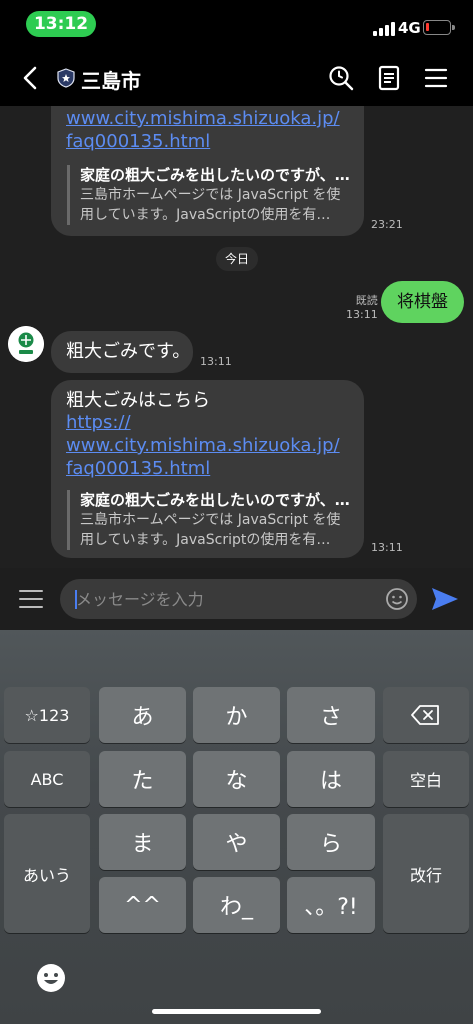 The width and height of the screenshot is (473, 1024). I want to click on key-ya: や, so click(236, 842).